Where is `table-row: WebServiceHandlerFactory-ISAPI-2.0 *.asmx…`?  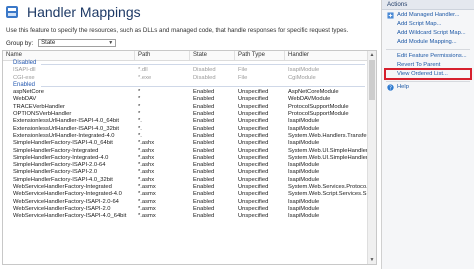 table-row: WebServiceHandlerFactory-ISAPI-2.0 *.asmx… is located at coordinates (186, 209).